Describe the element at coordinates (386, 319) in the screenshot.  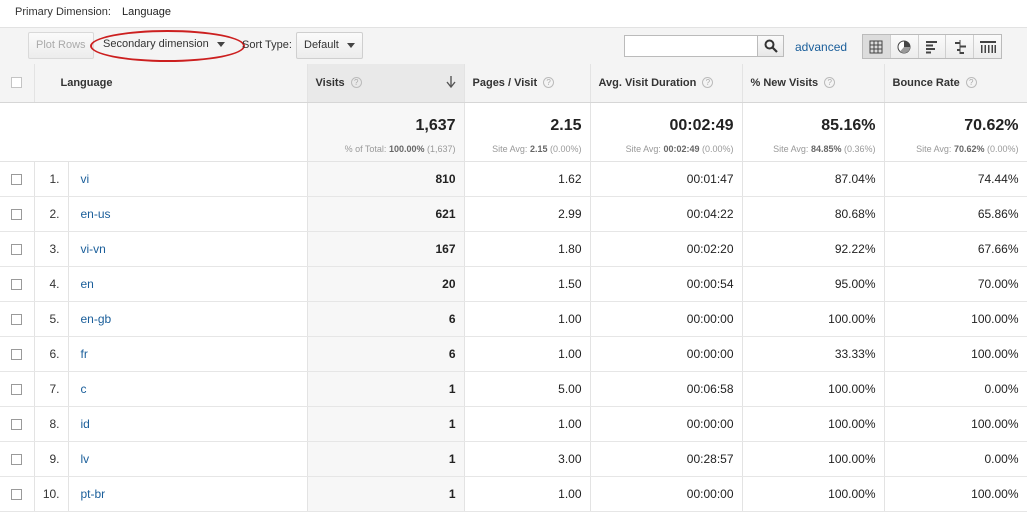
I see `visits-cell: 6` at that location.